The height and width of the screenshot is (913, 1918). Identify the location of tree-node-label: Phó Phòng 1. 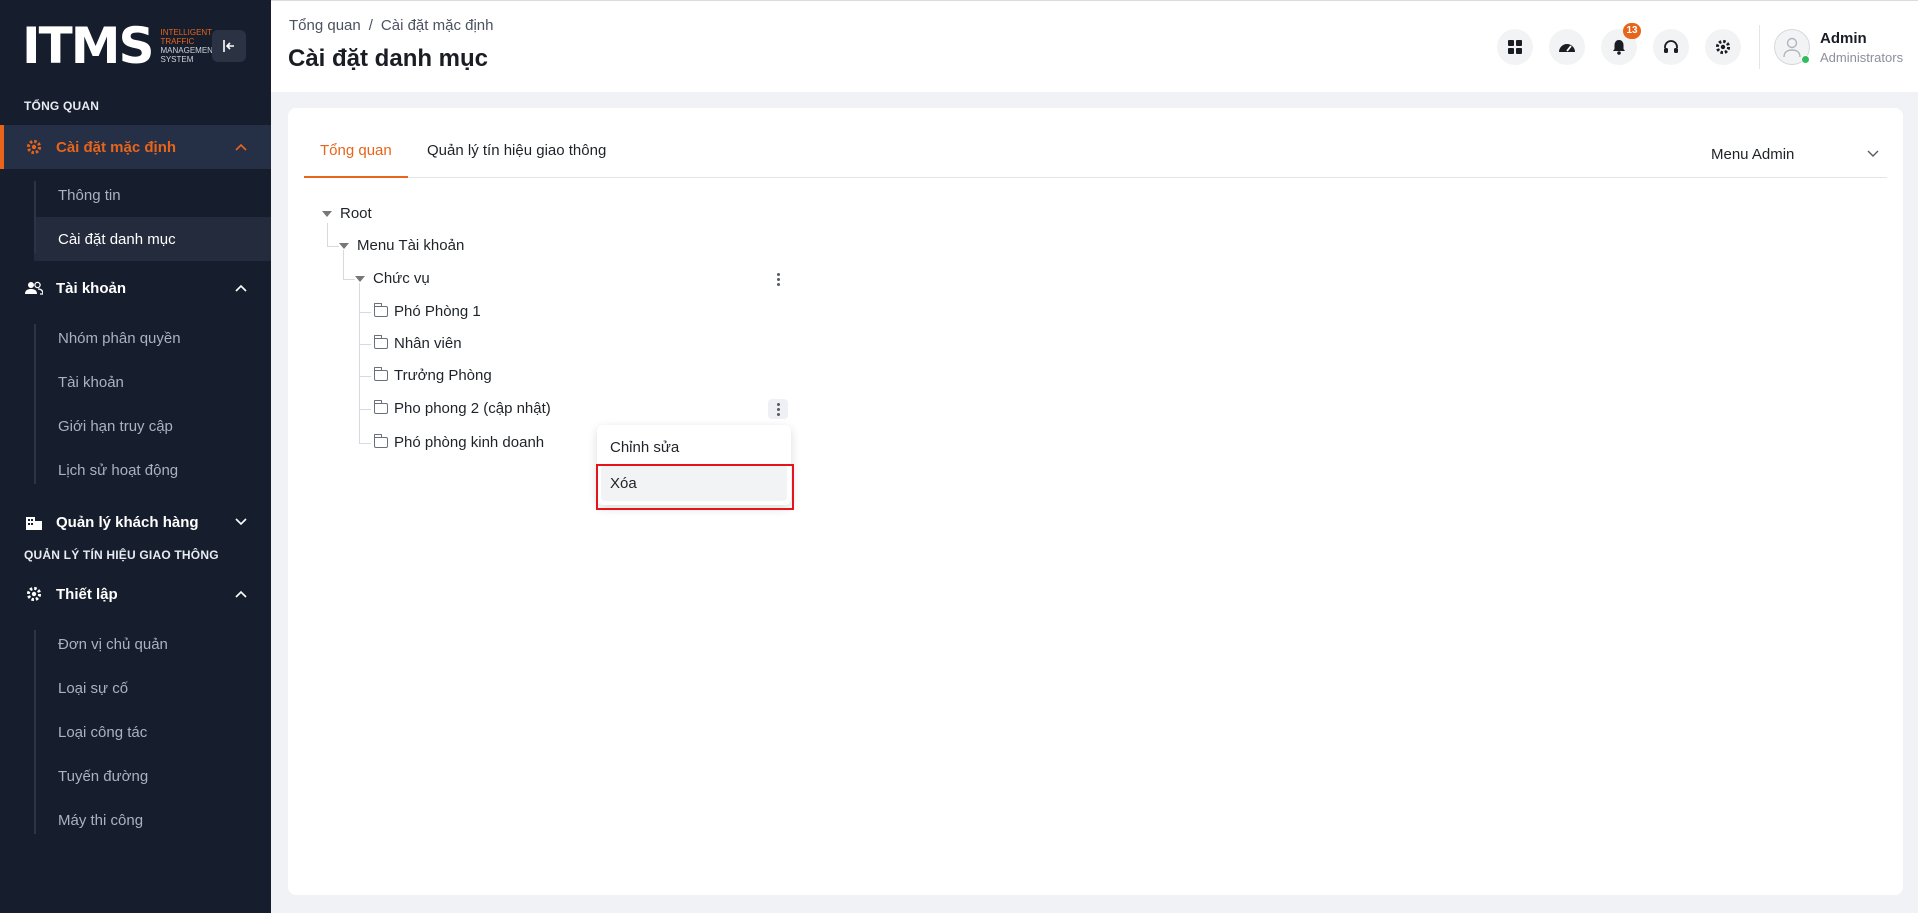
(437, 311).